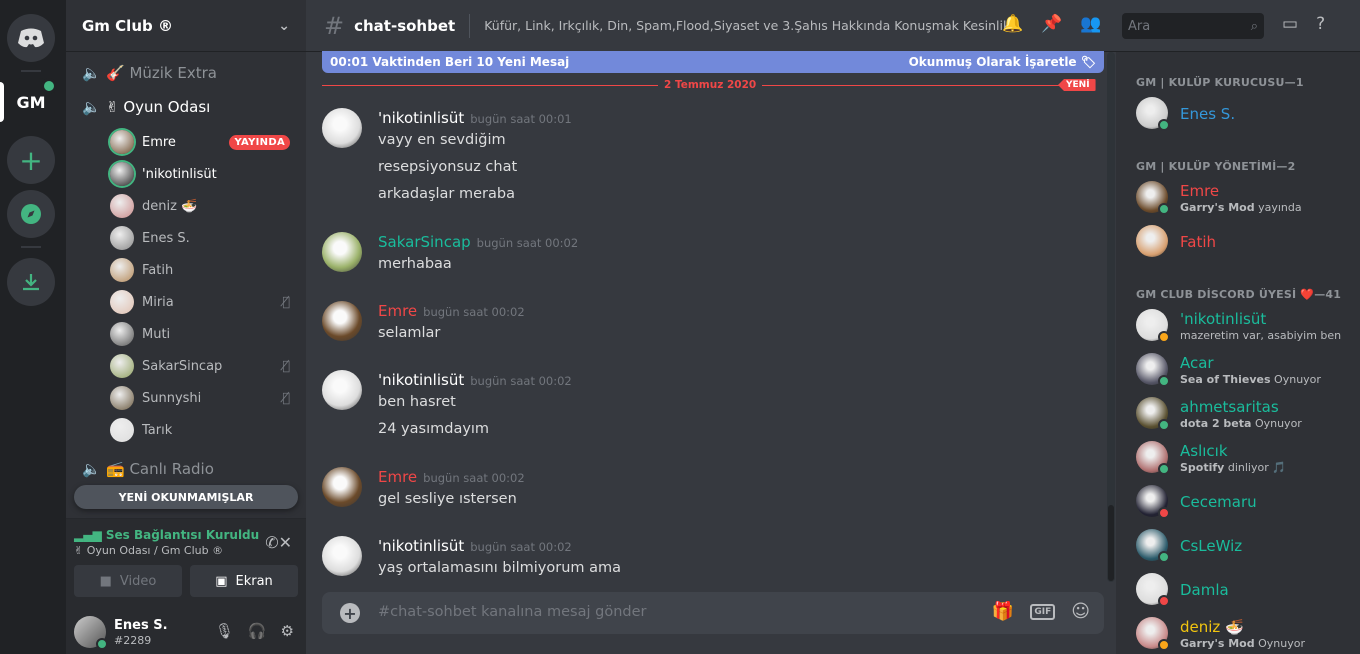  What do you see at coordinates (141, 625) in the screenshot?
I see `username: Enes S.` at bounding box center [141, 625].